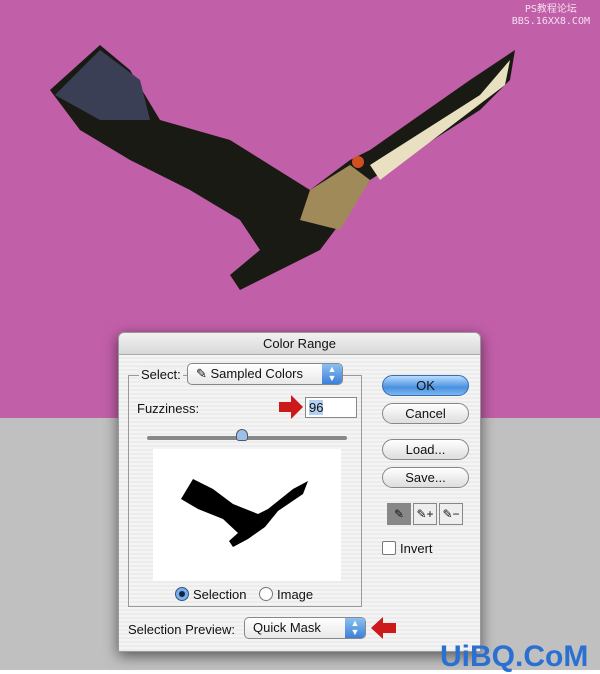  Describe the element at coordinates (257, 373) in the screenshot. I see `select-value: Sampled Colors` at that location.